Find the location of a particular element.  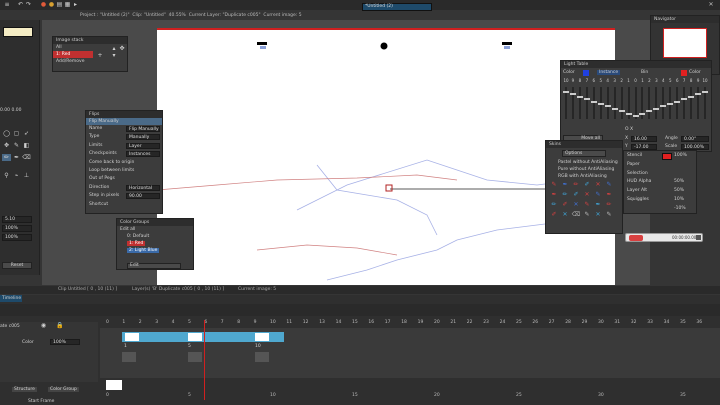

angle-field: 0.00° is located at coordinates (695, 139).